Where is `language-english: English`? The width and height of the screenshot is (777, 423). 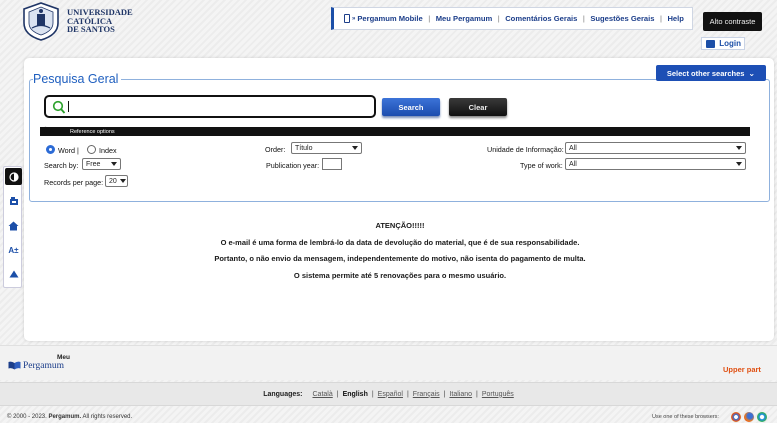 language-english: English is located at coordinates (355, 394).